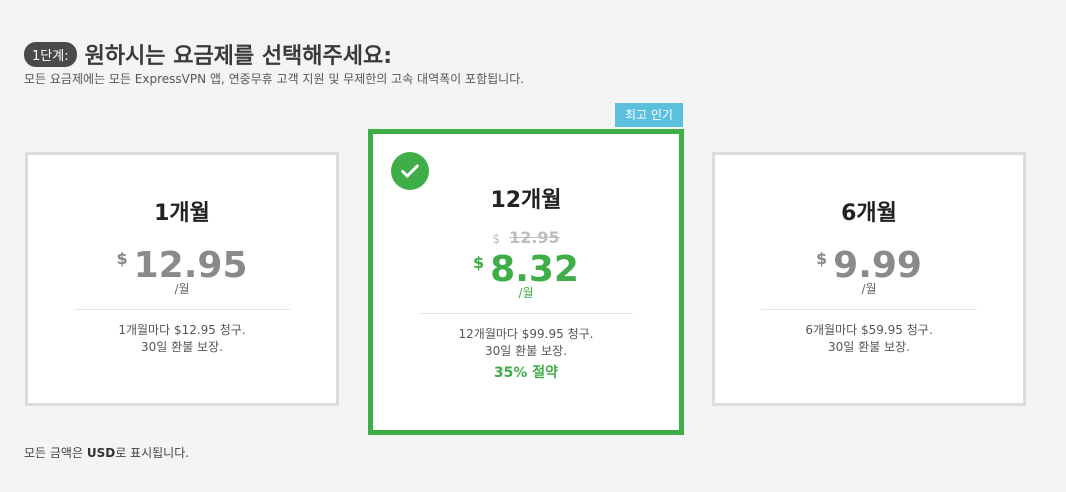 Image resolution: width=1066 pixels, height=492 pixels. I want to click on billing-desc: 6개월마다 $59.95 청구., so click(869, 330).